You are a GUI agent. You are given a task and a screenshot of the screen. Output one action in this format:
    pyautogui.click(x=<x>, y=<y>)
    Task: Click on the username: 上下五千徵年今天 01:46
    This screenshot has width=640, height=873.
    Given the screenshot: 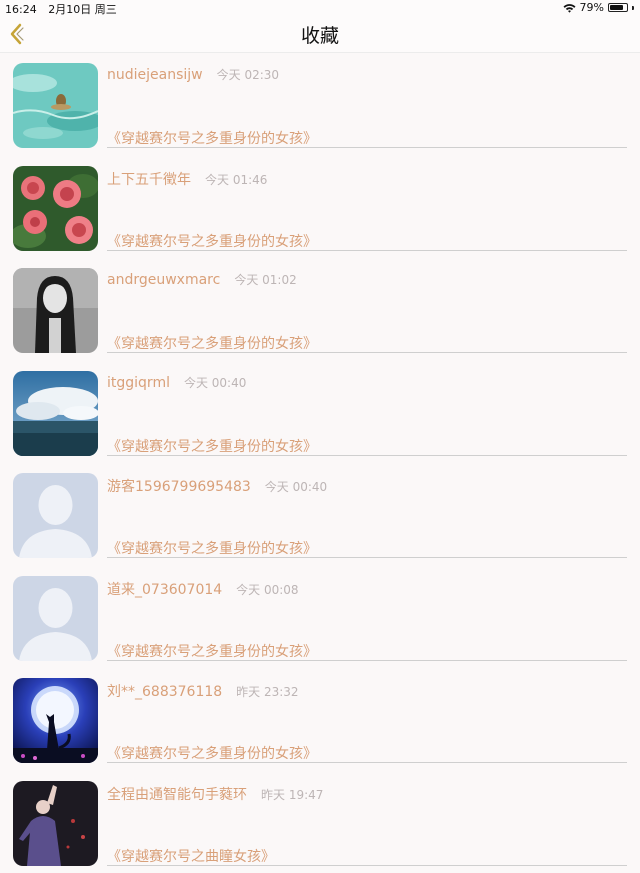 What is the action you would take?
    pyautogui.click(x=187, y=179)
    